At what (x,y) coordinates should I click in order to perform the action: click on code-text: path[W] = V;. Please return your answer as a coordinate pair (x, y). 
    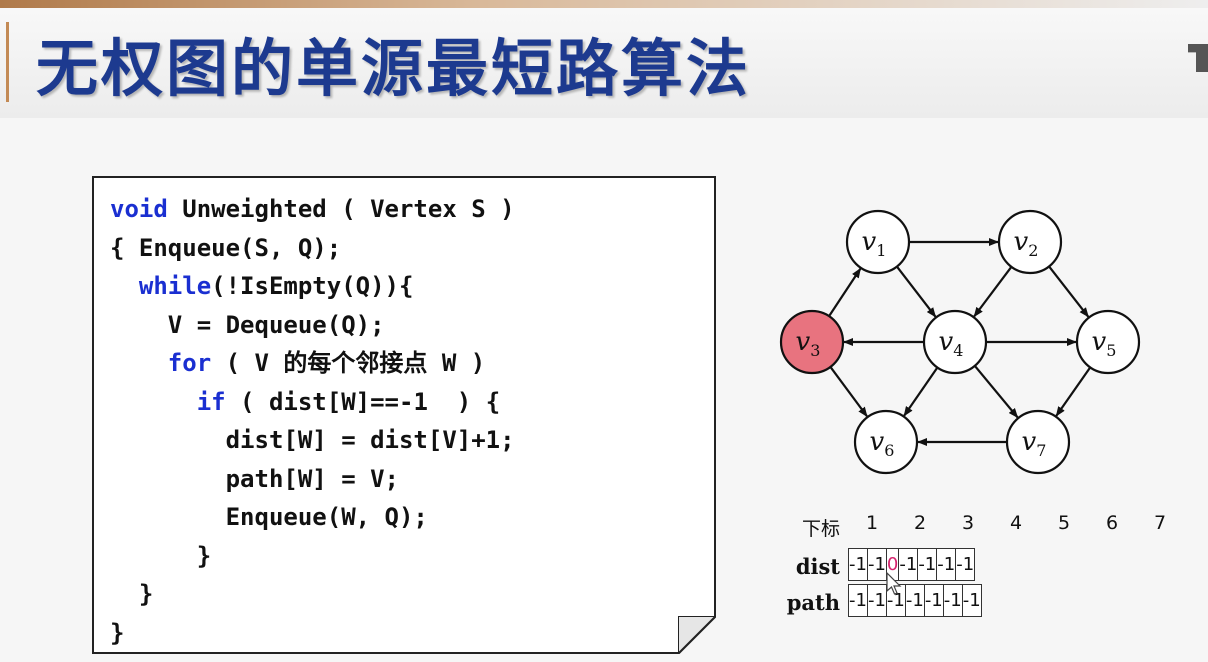
    Looking at the image, I should click on (254, 478).